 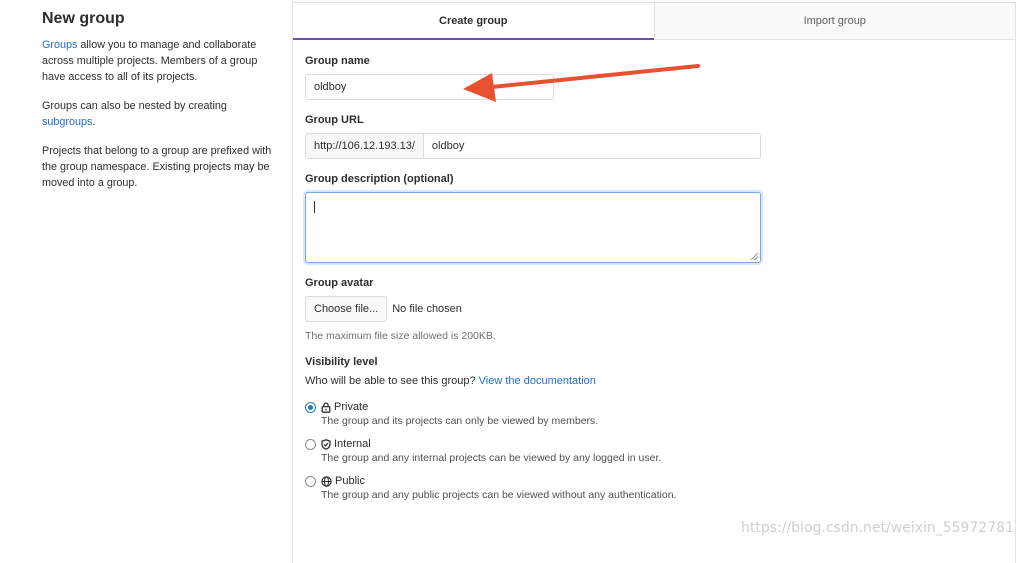 I want to click on globe-icon, so click(x=326, y=481).